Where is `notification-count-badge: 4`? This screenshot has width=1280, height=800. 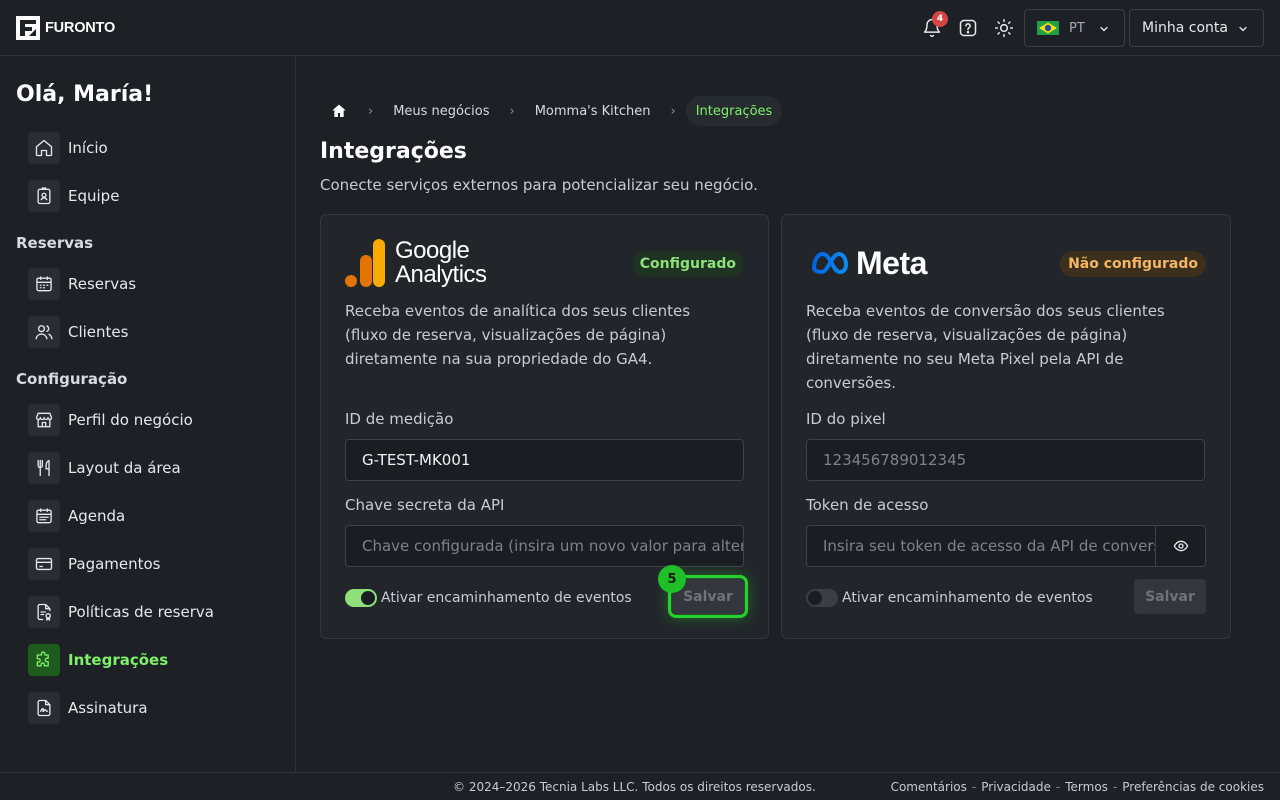 notification-count-badge: 4 is located at coordinates (940, 19).